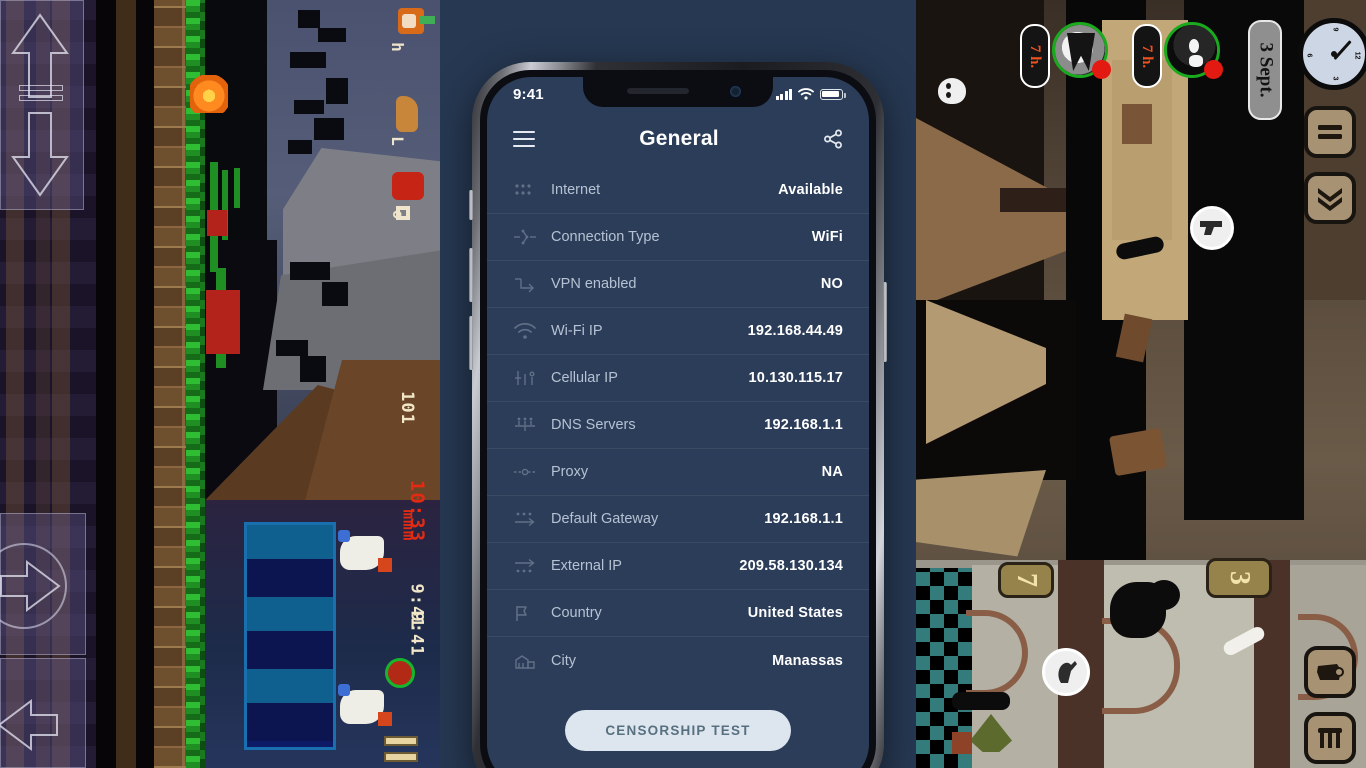  Describe the element at coordinates (408, 186) in the screenshot. I see `enemy-crab` at that location.